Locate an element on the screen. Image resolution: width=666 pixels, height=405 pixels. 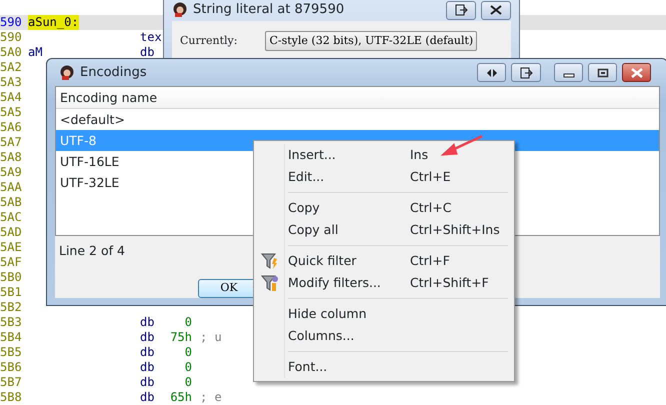
menu-item: Copy Ctrl+C is located at coordinates (384, 208).